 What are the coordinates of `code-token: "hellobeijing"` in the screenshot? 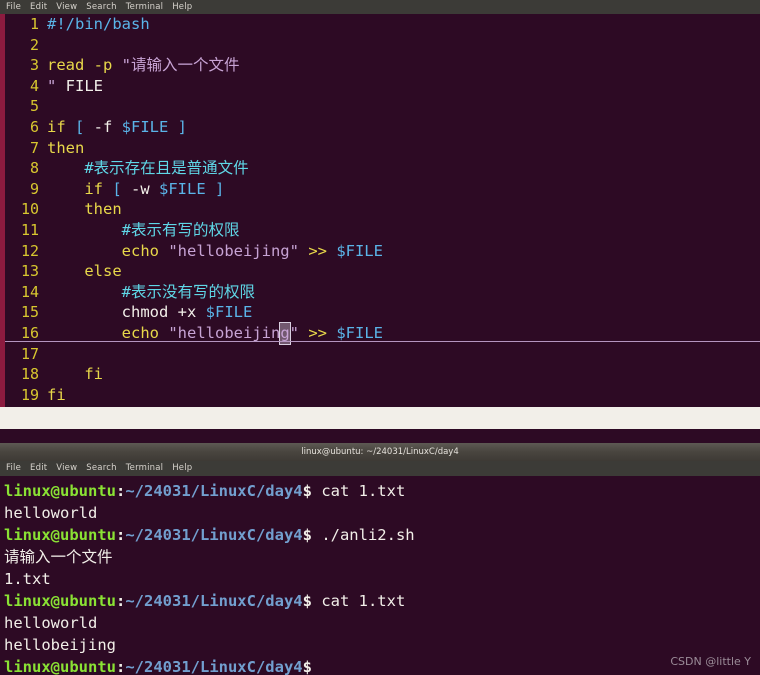 It's located at (233, 250).